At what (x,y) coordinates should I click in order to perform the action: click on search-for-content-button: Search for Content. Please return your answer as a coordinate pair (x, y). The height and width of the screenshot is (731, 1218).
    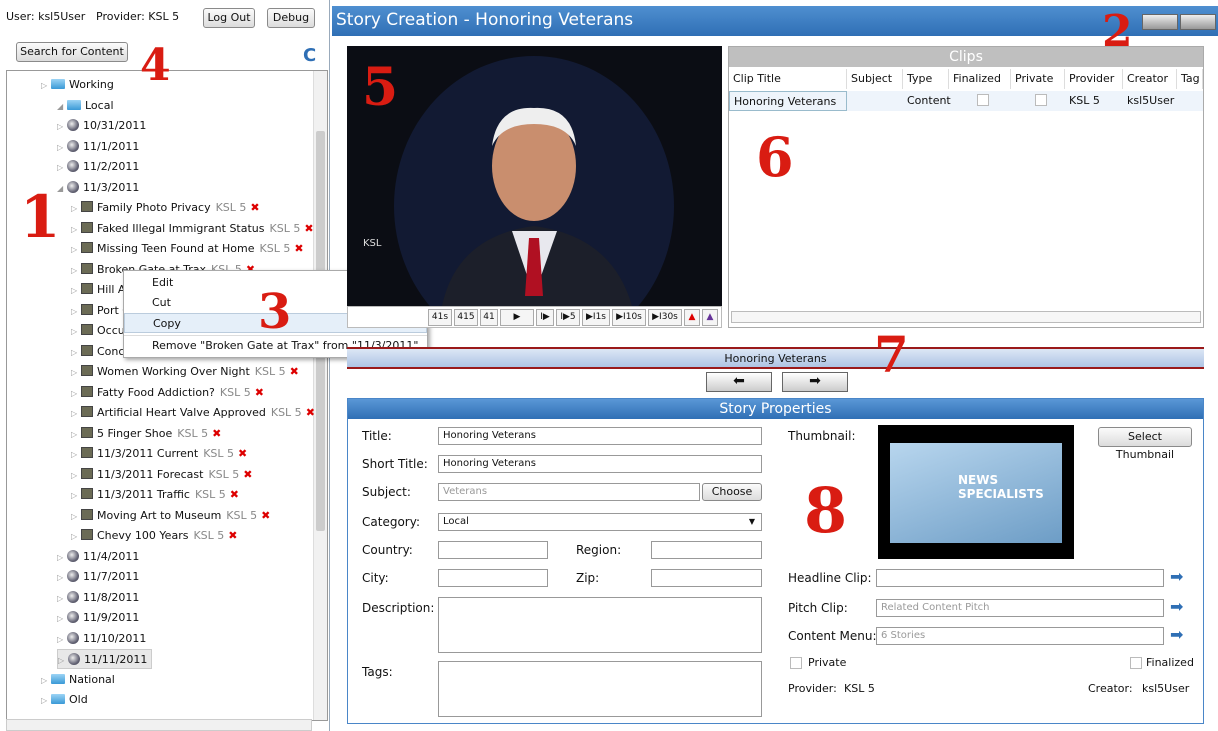
    Looking at the image, I should click on (72, 52).